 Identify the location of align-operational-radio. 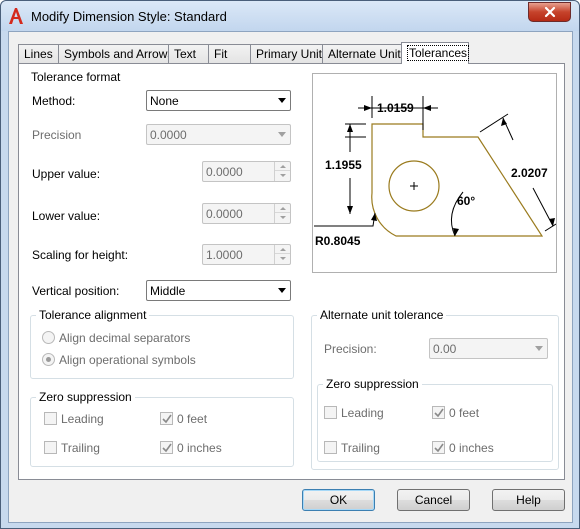
(48, 359).